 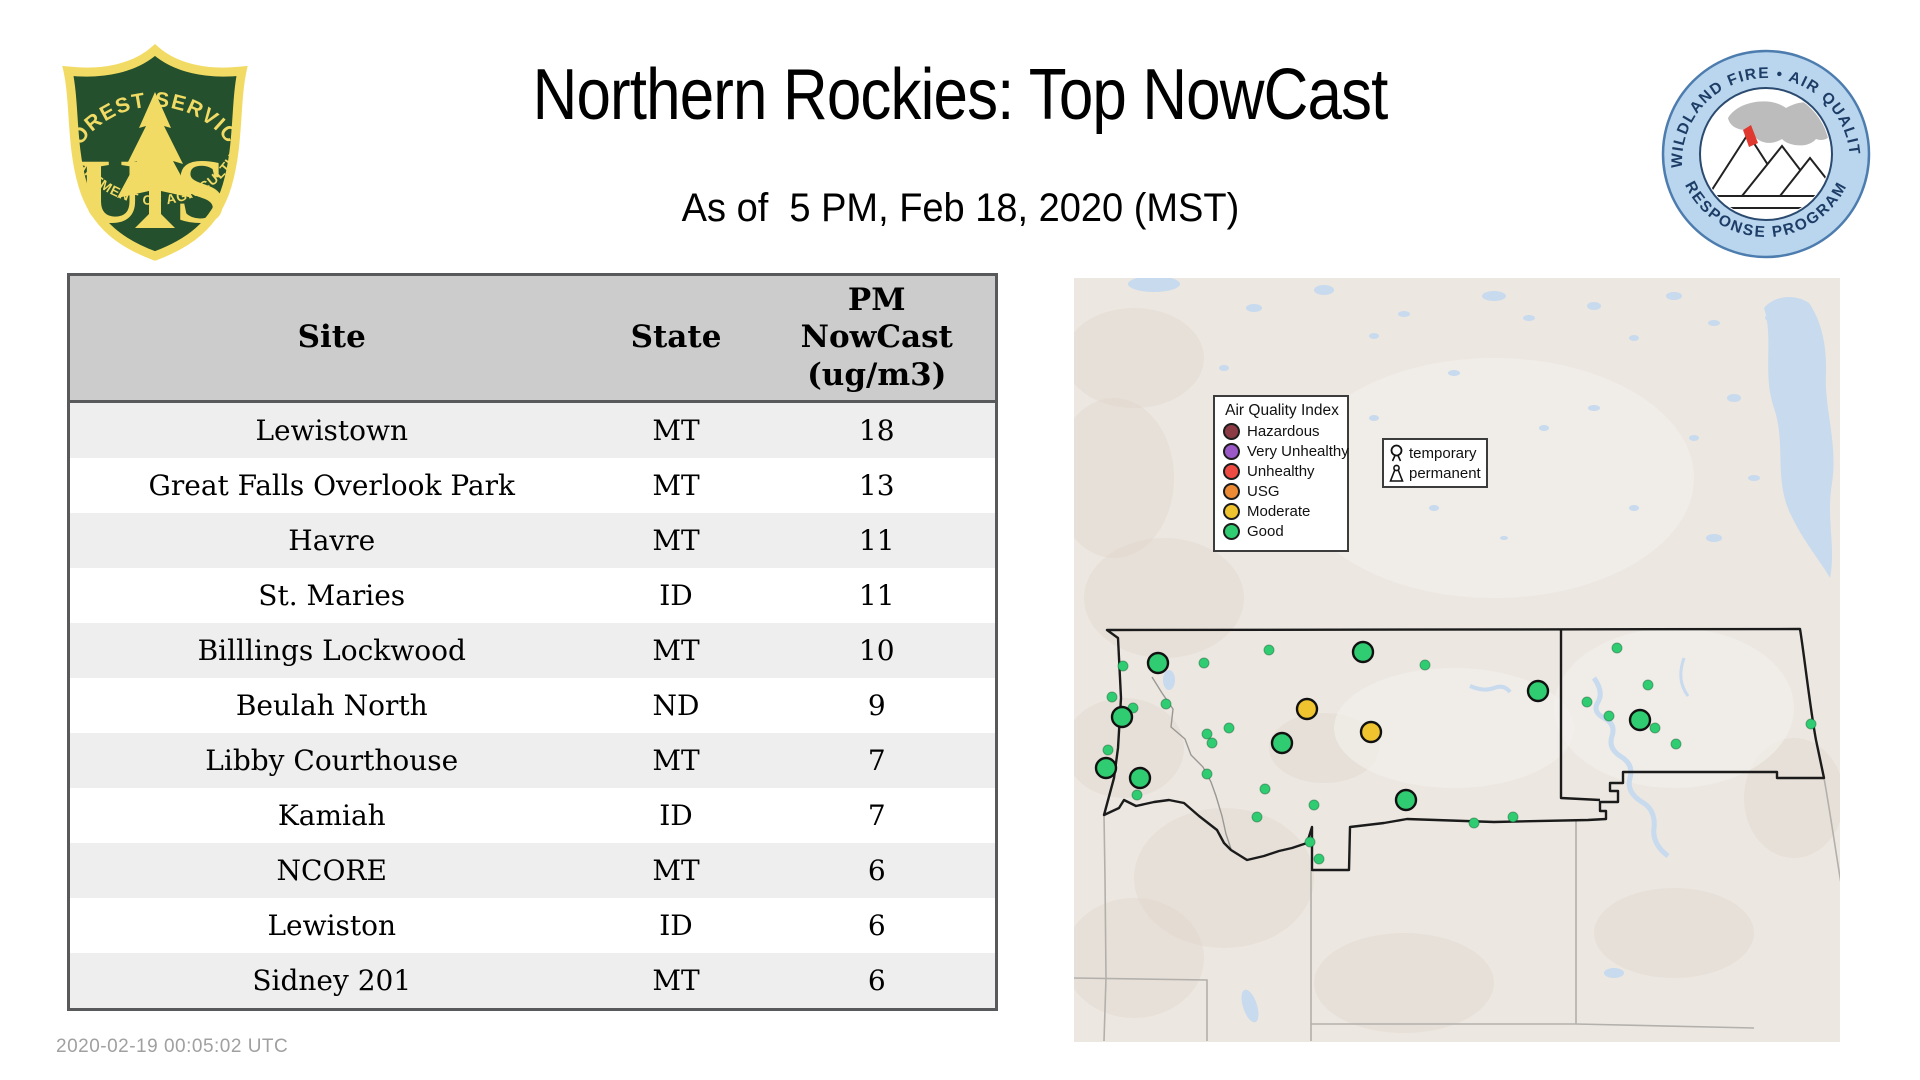 I want to click on site-cell: Billlings Lockwood, so click(x=331, y=650).